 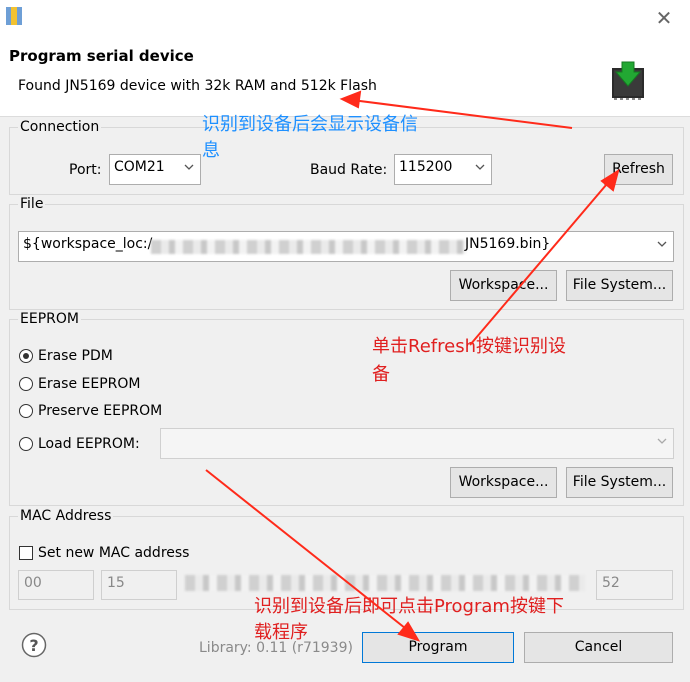 I want to click on port-label: Port:, so click(x=85, y=170).